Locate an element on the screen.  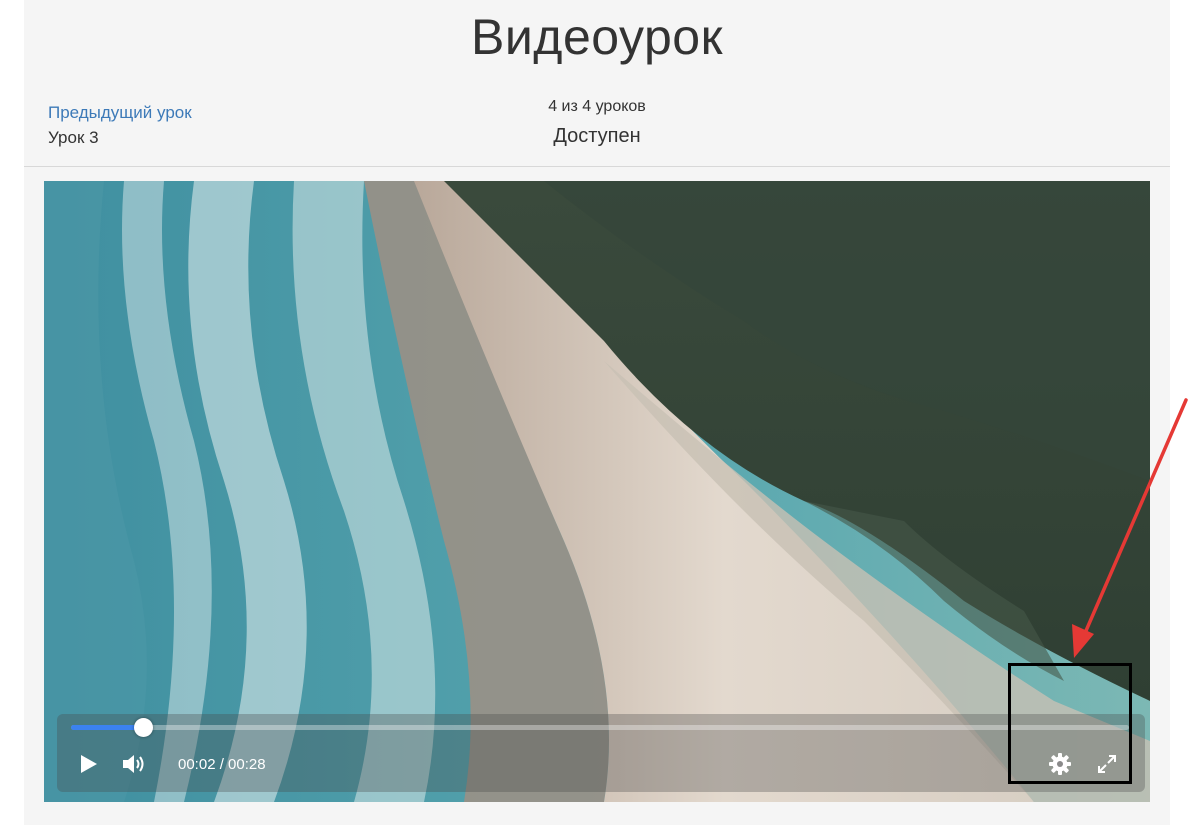
fullscreen-button is located at coordinates (1107, 764).